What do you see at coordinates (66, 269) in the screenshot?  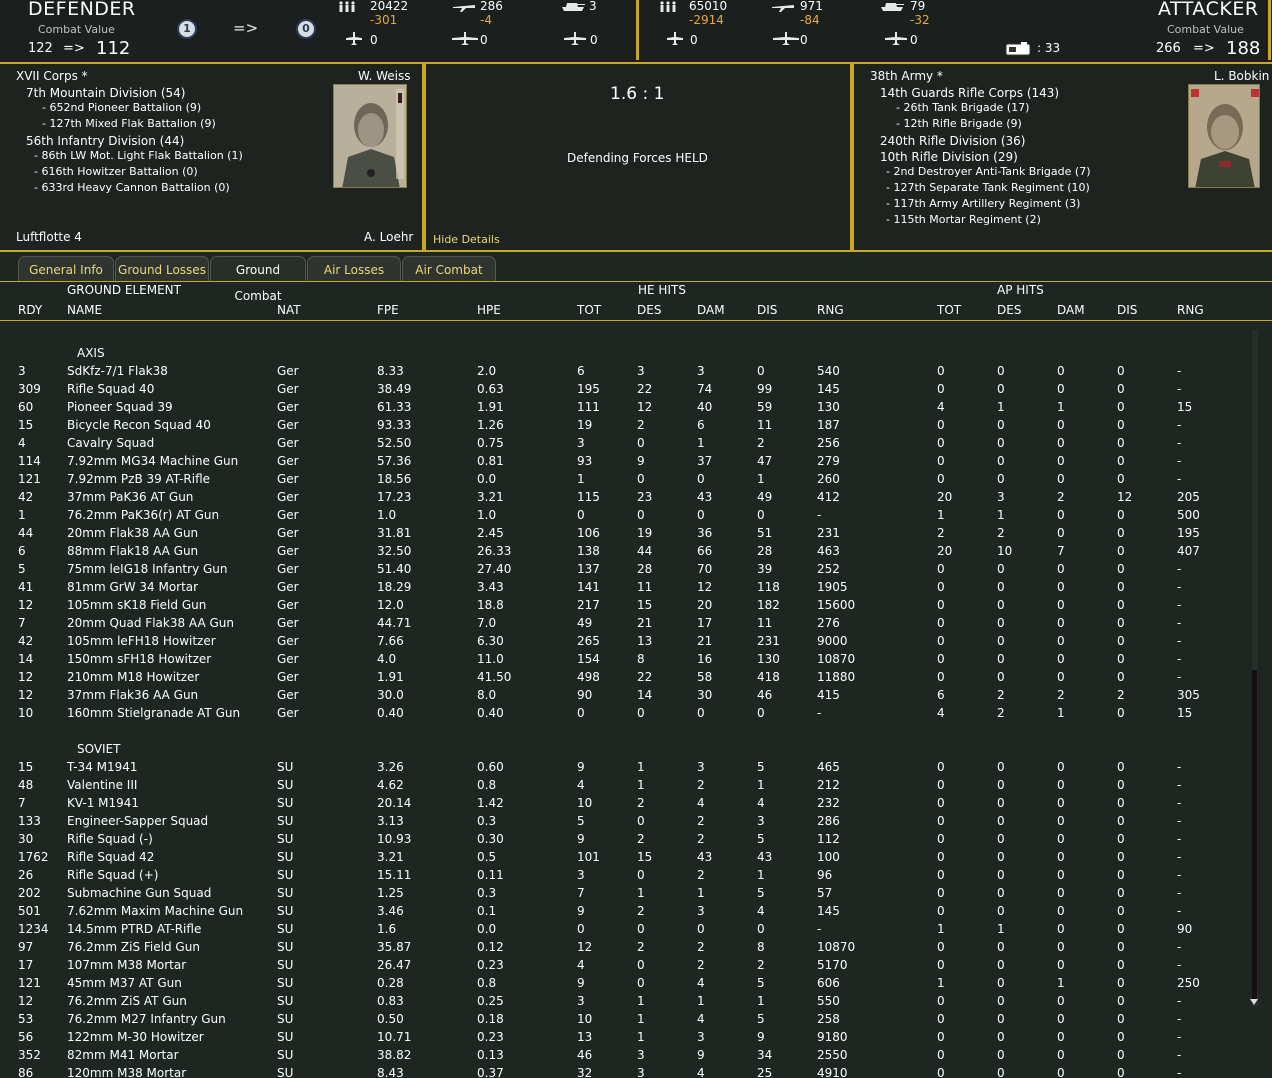 I see `tab-general-info: General Info` at bounding box center [66, 269].